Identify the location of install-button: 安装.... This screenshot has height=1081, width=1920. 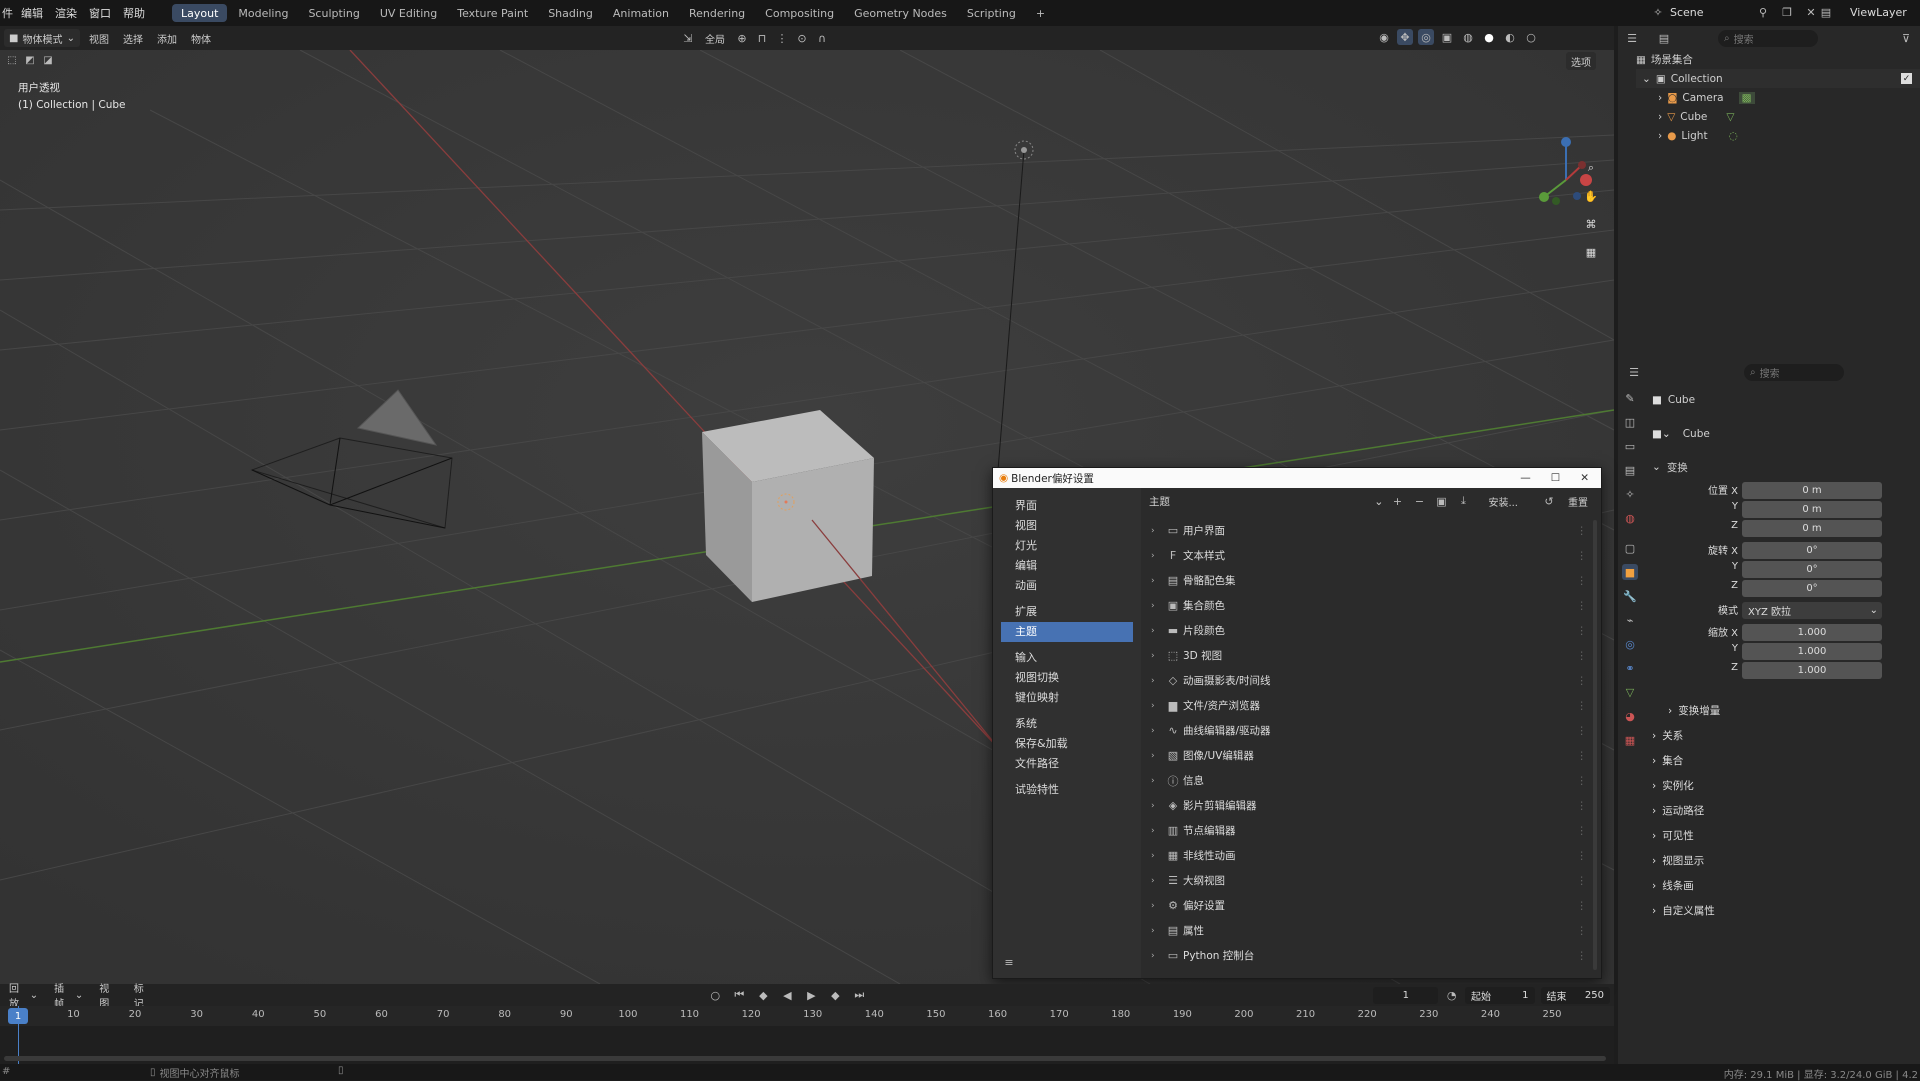
(1503, 501).